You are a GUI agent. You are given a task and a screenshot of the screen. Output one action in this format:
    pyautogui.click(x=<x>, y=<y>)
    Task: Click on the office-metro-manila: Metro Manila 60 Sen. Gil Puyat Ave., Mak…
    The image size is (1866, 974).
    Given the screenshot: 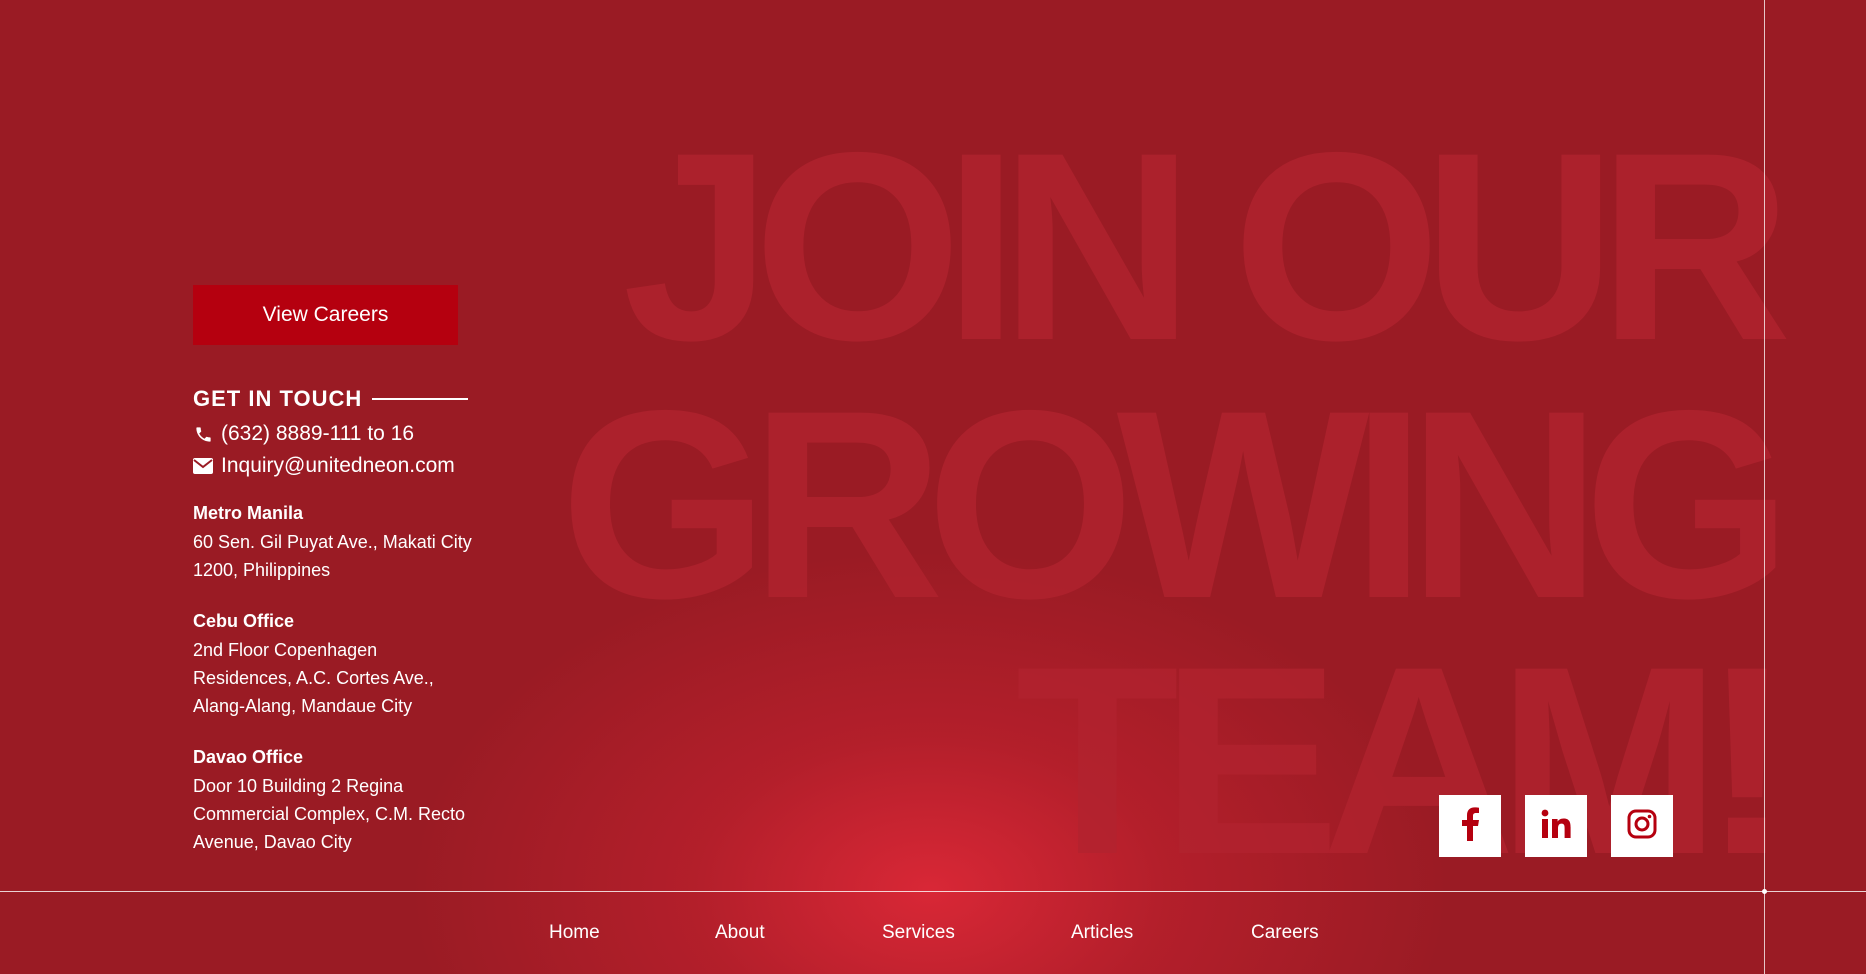 What is the action you would take?
    pyautogui.click(x=343, y=543)
    